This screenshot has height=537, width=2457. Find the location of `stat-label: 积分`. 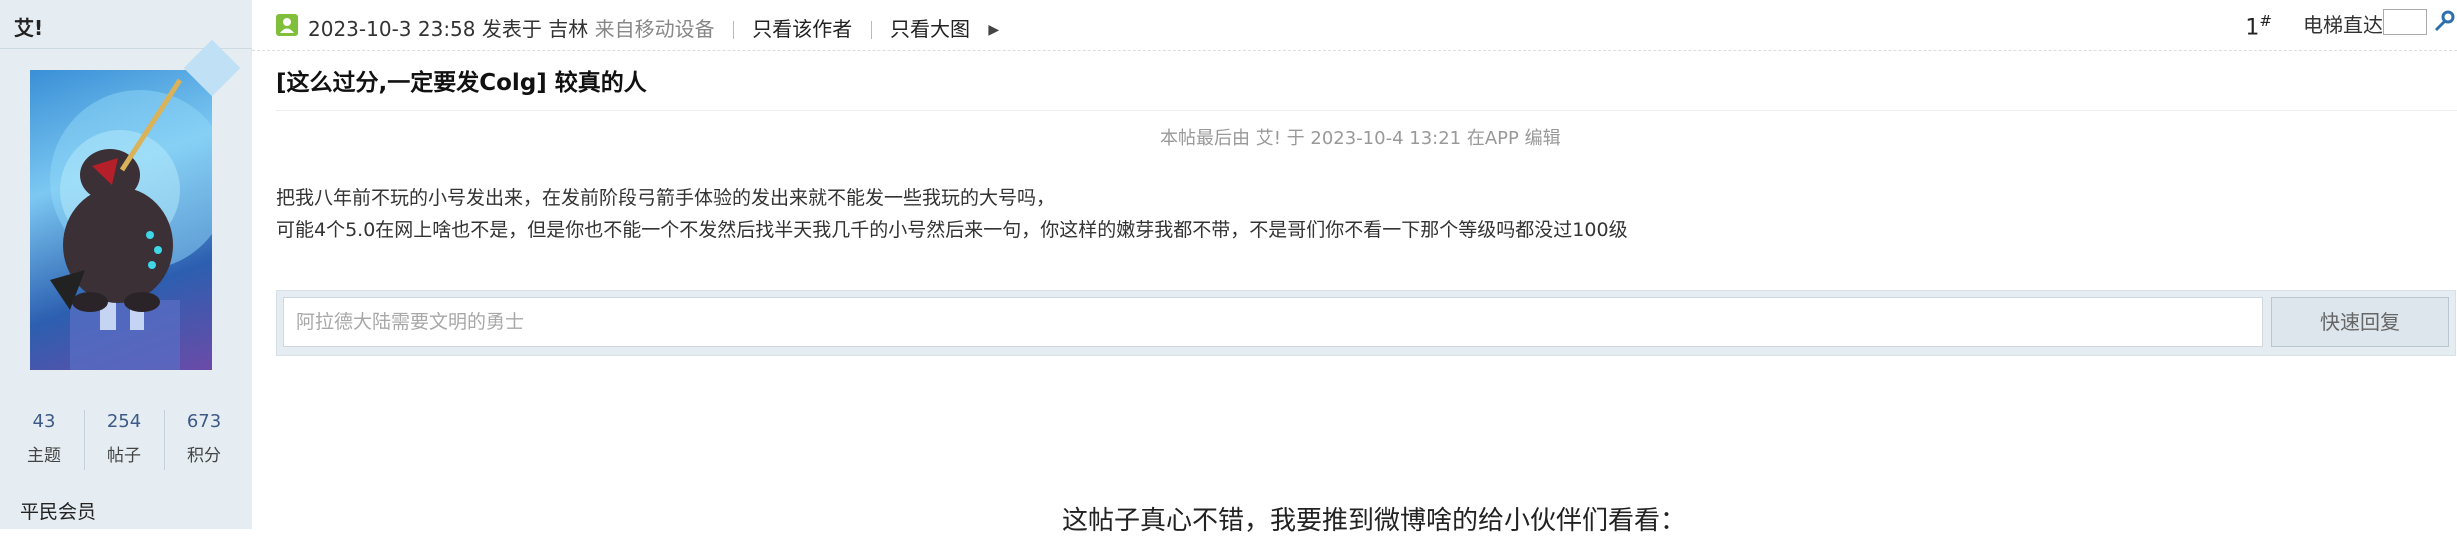

stat-label: 积分 is located at coordinates (204, 456).